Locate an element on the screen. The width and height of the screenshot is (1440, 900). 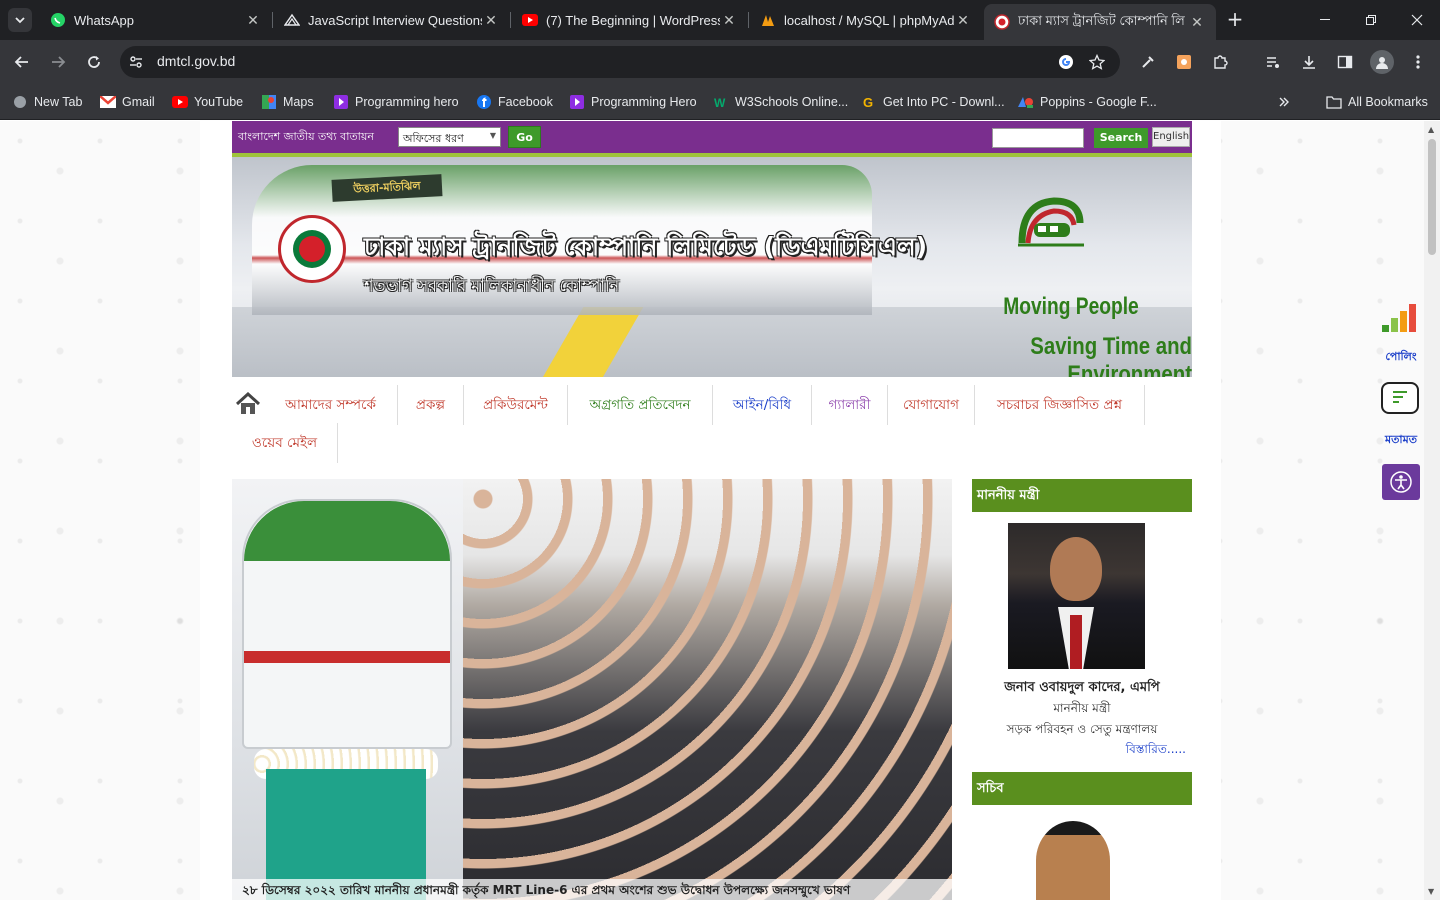
new-tab-plus-icon: + is located at coordinates (1235, 19).